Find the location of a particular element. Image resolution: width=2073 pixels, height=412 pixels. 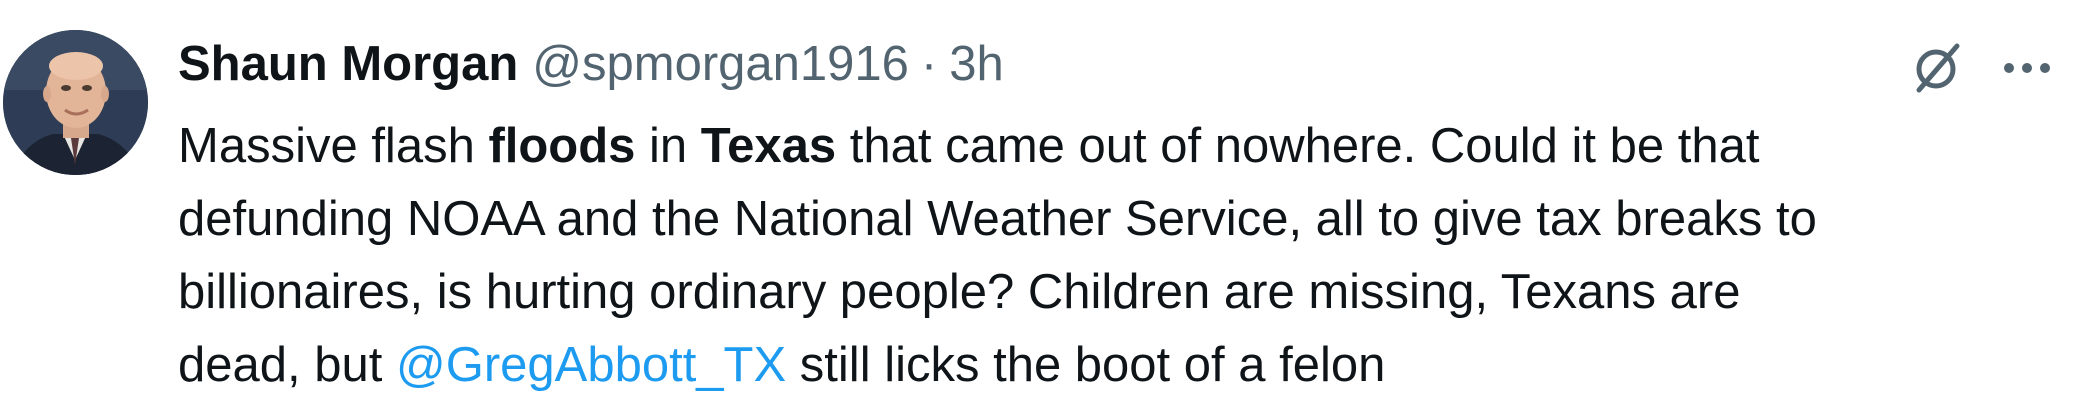

grok-icon is located at coordinates (1938, 68).